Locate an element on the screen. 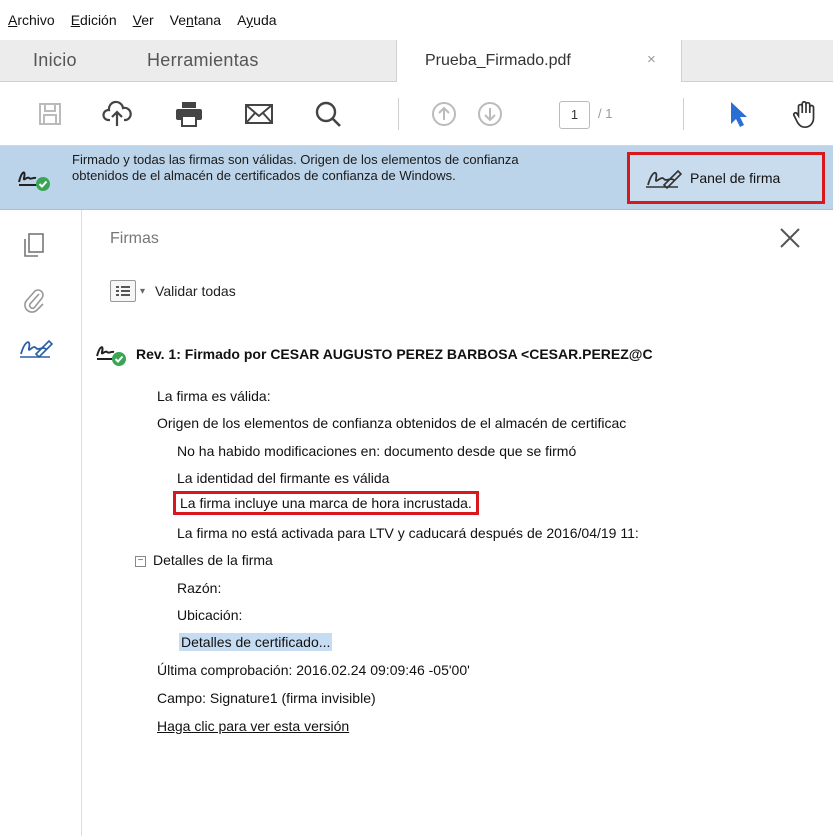 Image resolution: width=833 pixels, height=836 pixels. close-tab-icon: × is located at coordinates (651, 59).